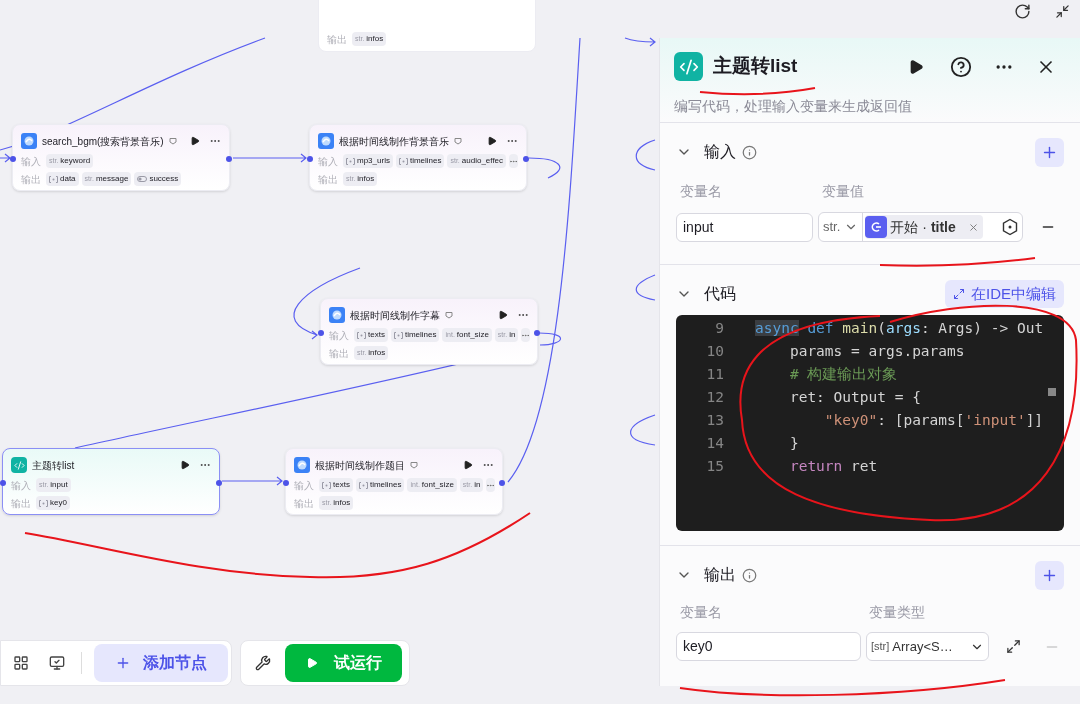  I want to click on expand-icon, so click(1013, 646).